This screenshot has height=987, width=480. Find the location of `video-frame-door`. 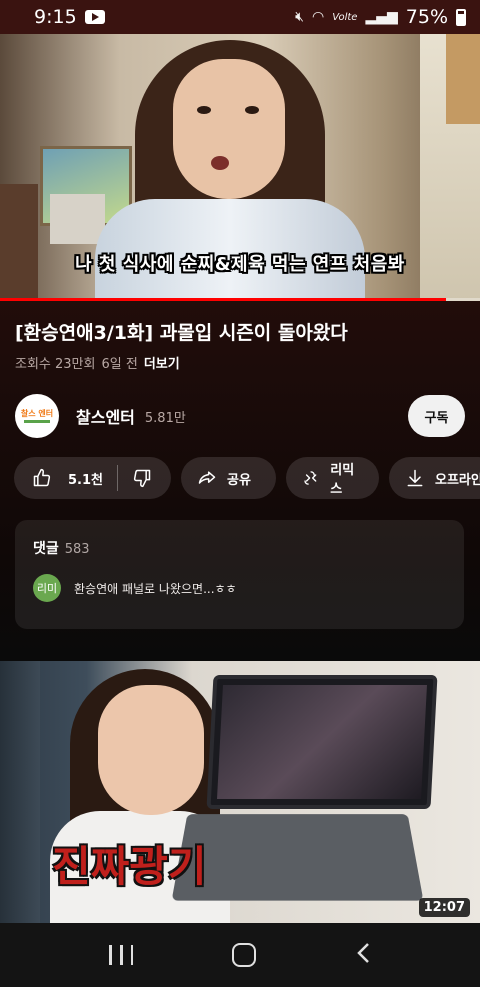

video-frame-door is located at coordinates (463, 79).